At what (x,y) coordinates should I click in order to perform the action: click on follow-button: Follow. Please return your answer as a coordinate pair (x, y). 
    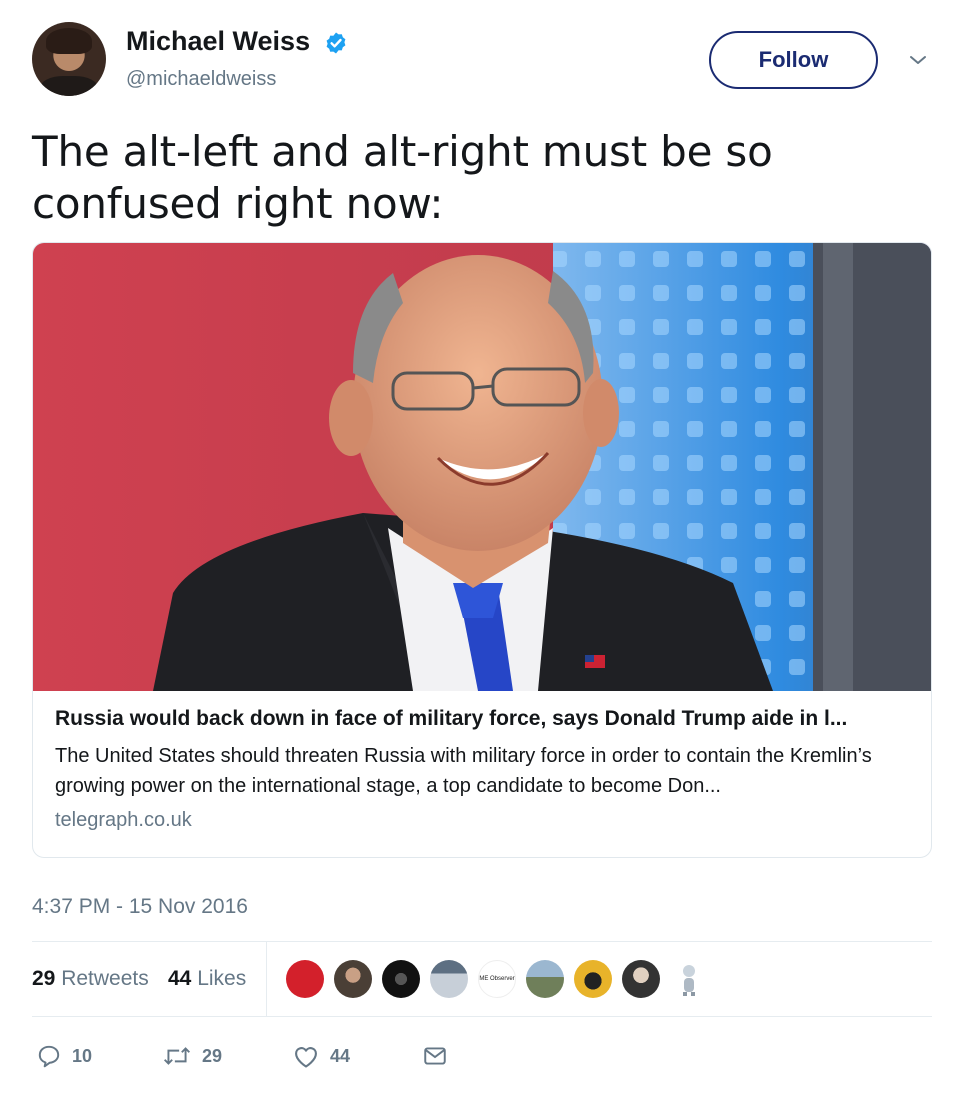
    Looking at the image, I should click on (793, 60).